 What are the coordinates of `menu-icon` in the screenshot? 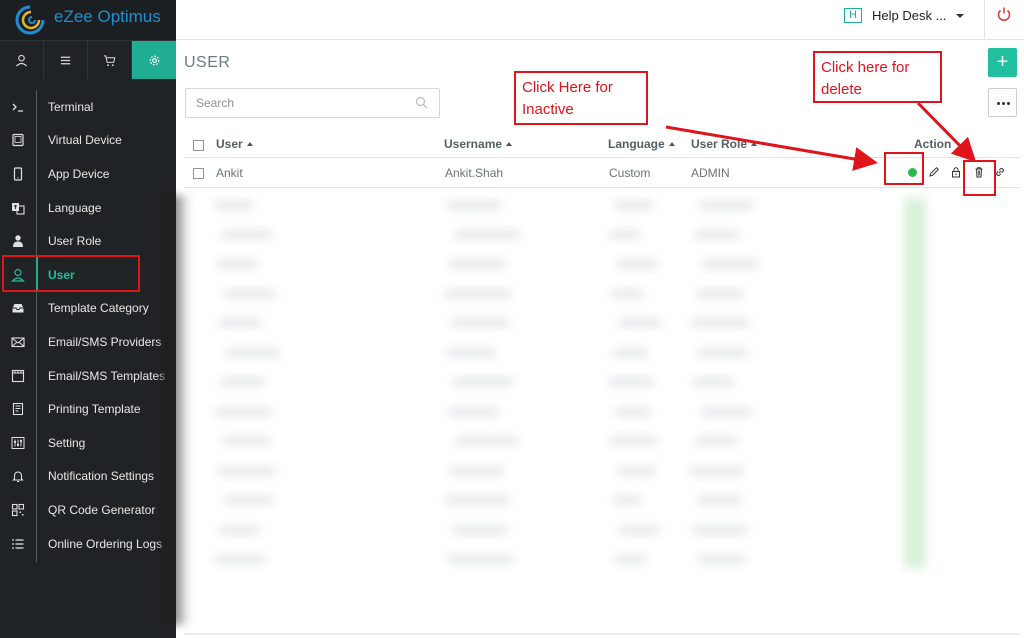 It's located at (66, 60).